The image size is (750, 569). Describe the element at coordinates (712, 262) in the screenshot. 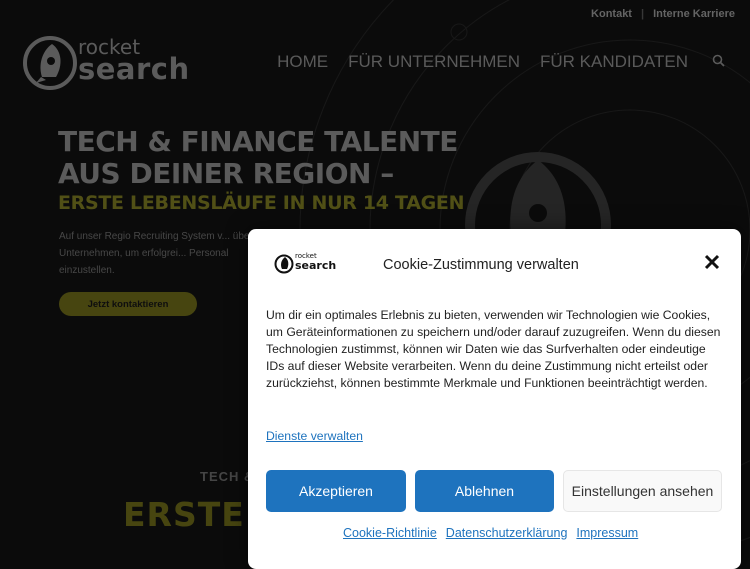

I see `close-icon` at that location.